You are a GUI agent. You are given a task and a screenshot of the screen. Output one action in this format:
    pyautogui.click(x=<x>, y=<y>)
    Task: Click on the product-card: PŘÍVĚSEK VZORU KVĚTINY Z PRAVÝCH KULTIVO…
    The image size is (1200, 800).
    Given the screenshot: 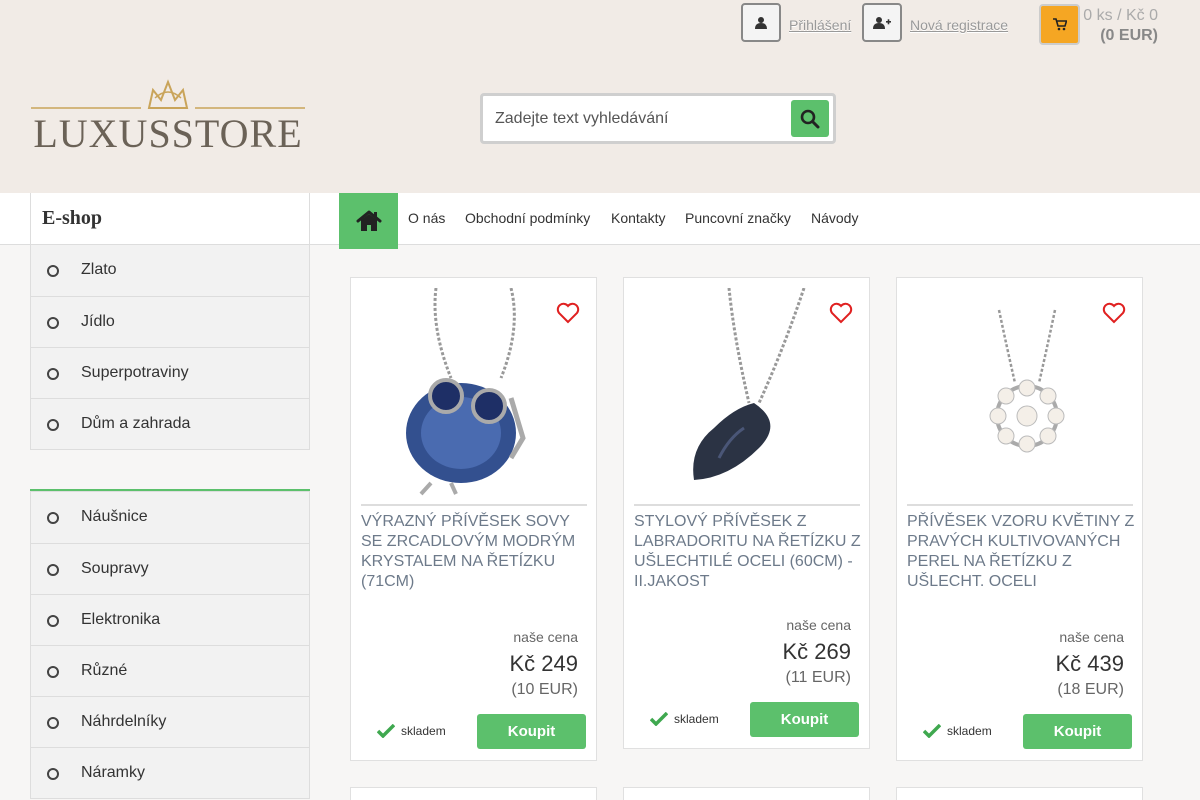 What is the action you would take?
    pyautogui.click(x=1019, y=519)
    